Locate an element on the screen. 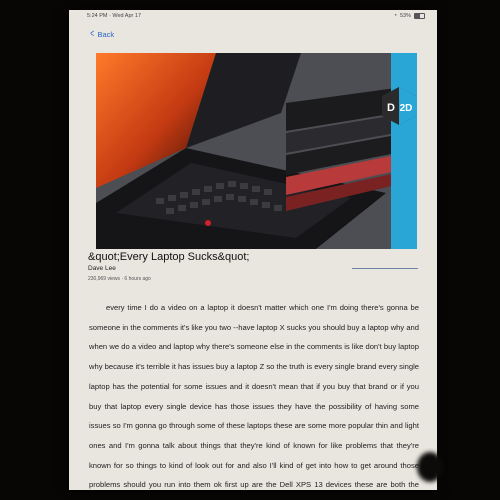 The width and height of the screenshot is (500, 500). svg-text: D is located at coordinates (391, 108).